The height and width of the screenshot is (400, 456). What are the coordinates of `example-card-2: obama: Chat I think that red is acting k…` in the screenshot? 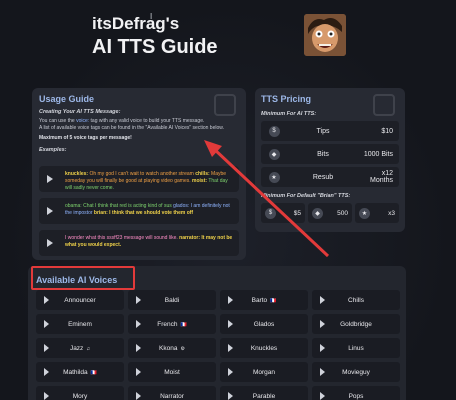 It's located at (139, 211).